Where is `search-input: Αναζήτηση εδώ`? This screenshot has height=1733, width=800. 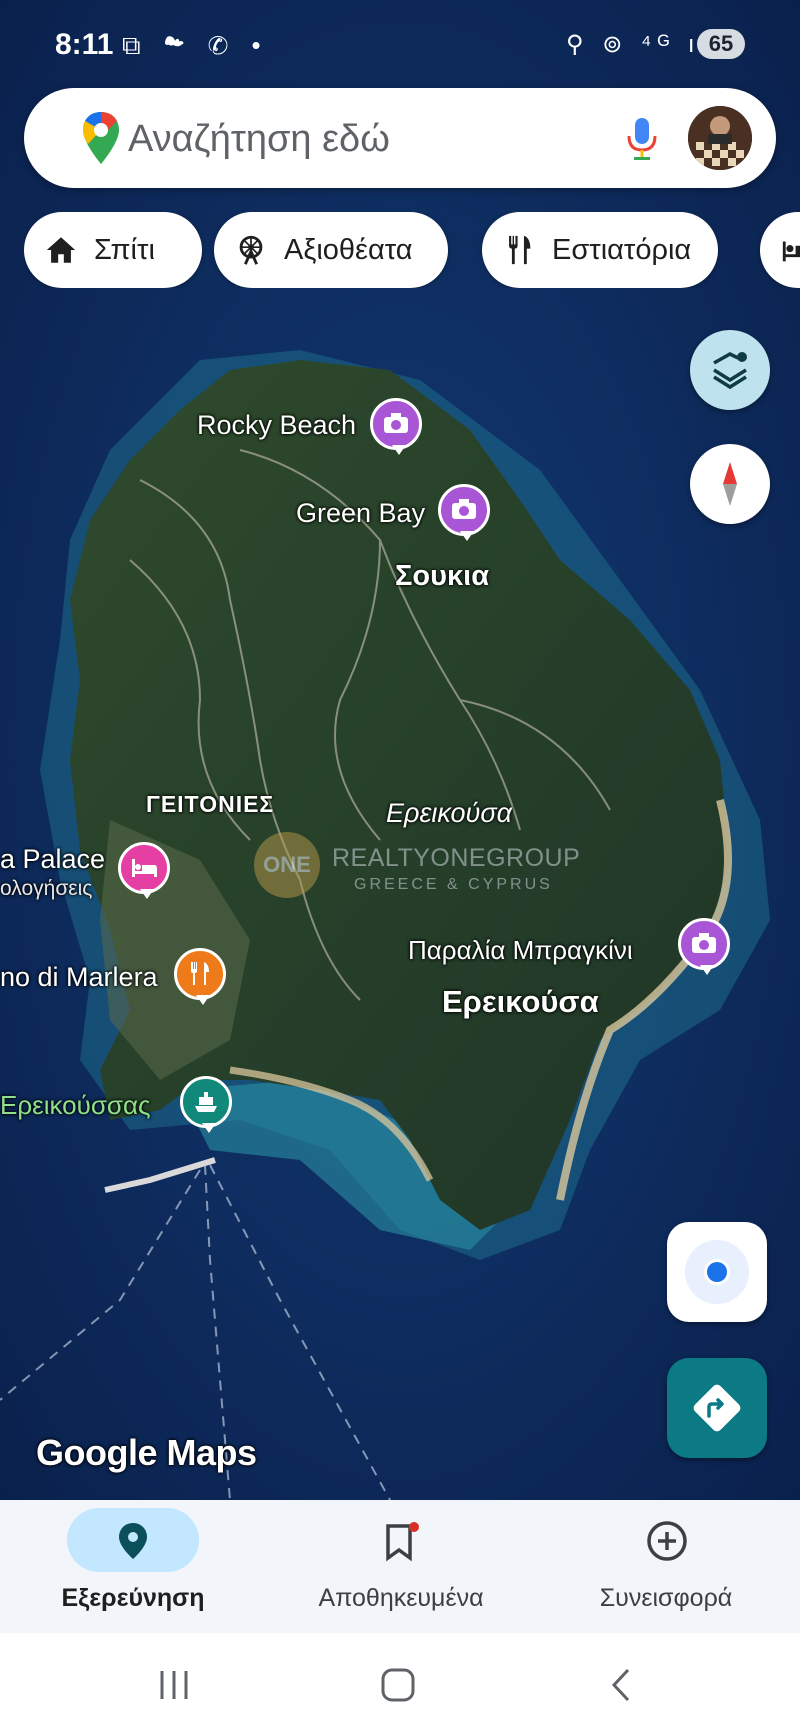 search-input: Αναζήτηση εδώ is located at coordinates (259, 139).